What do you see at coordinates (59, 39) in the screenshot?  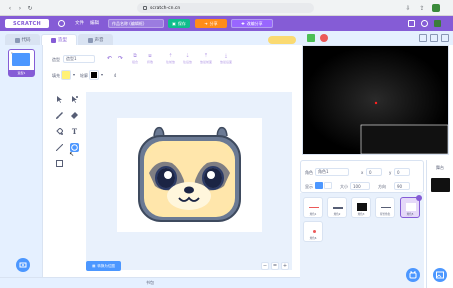 I see `tab-costumes: 造型` at bounding box center [59, 39].